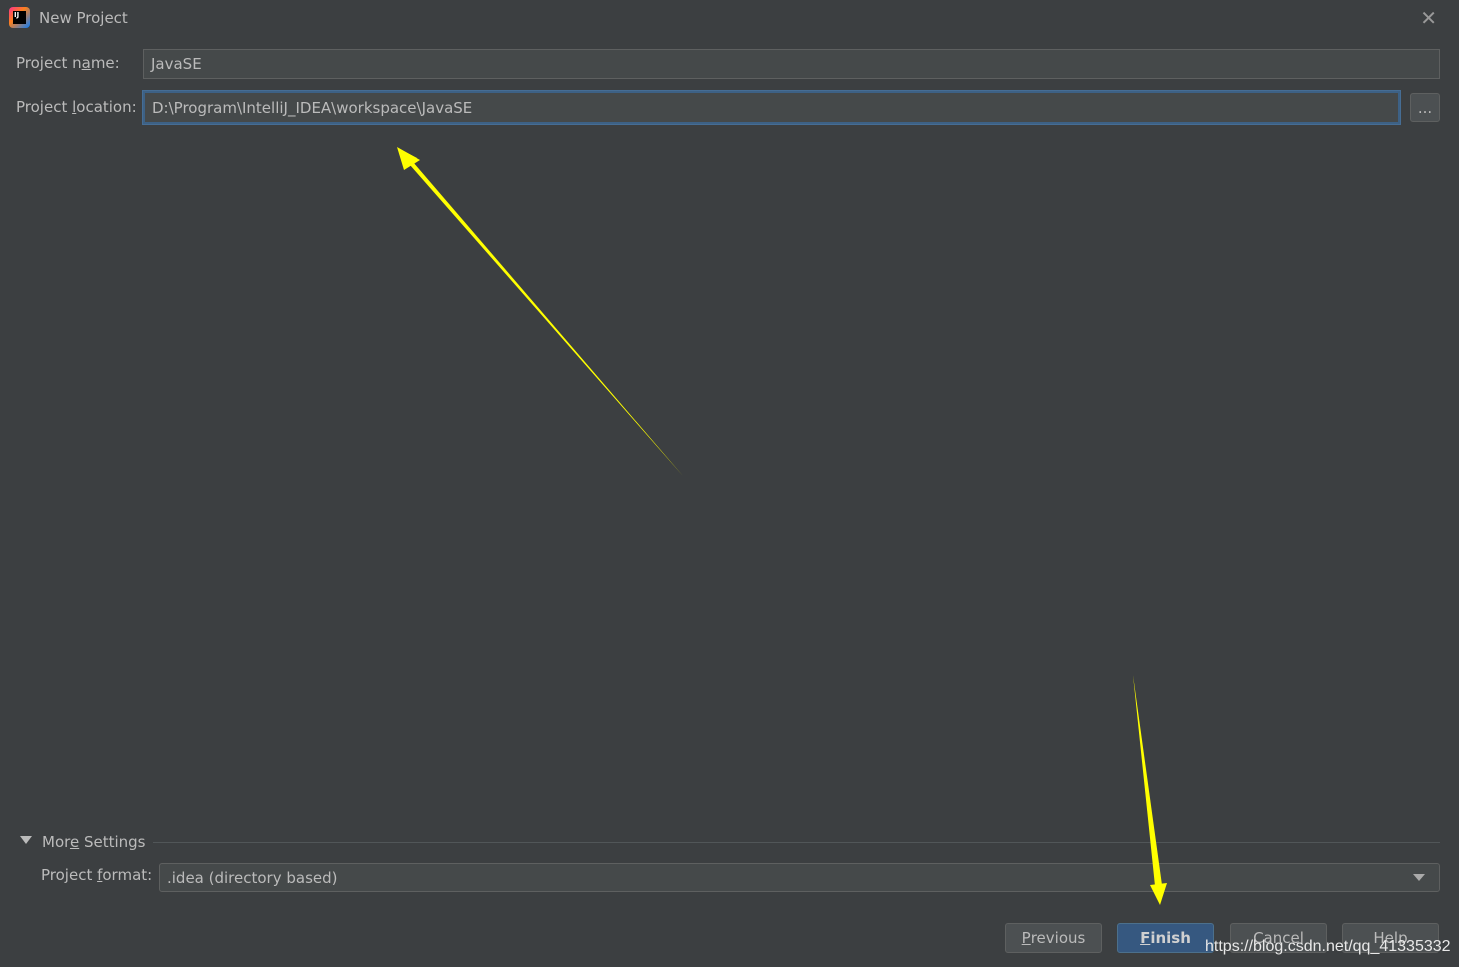 Image resolution: width=1459 pixels, height=967 pixels. What do you see at coordinates (1328, 946) in the screenshot?
I see `watermark: https://blog.csdn.net/qq_41335332` at bounding box center [1328, 946].